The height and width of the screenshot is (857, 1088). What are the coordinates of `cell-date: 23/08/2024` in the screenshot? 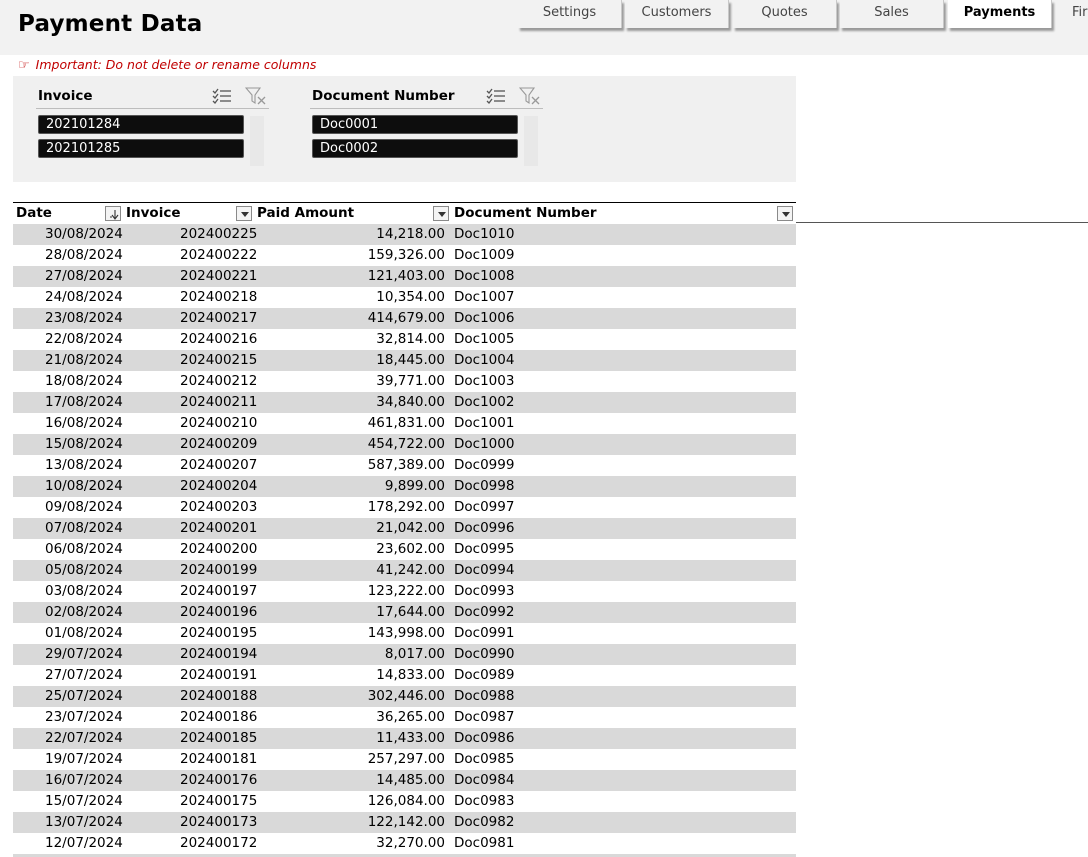 It's located at (84, 318).